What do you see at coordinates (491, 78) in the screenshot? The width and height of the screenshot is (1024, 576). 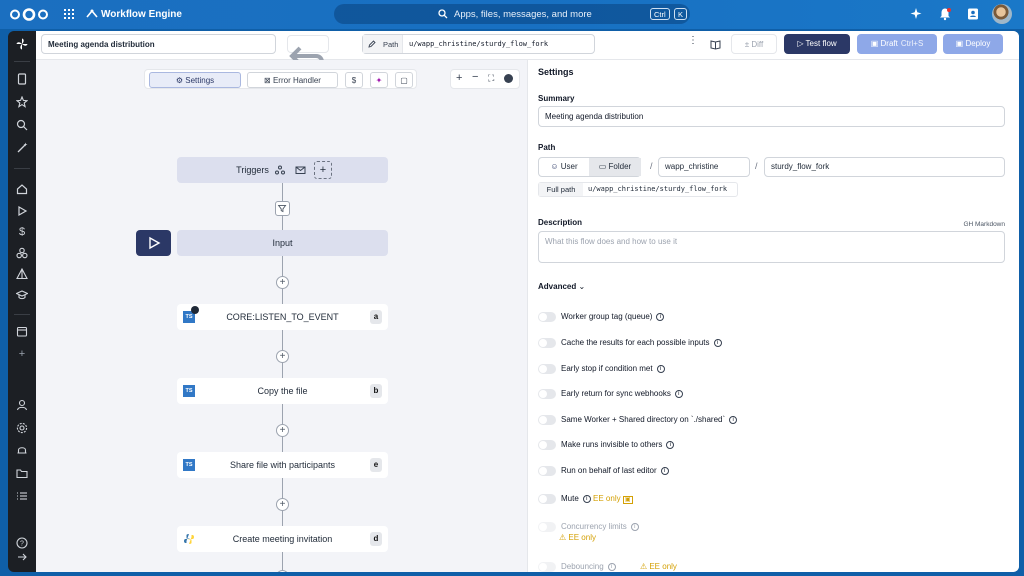 I see `fit-view-icon: ⛶` at bounding box center [491, 78].